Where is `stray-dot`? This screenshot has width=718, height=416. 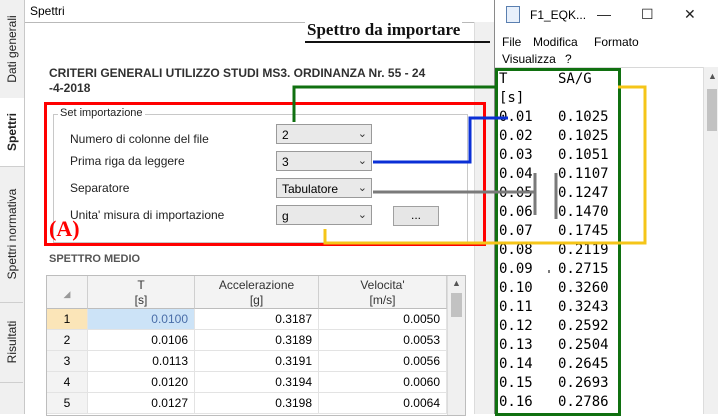 stray-dot is located at coordinates (549, 271).